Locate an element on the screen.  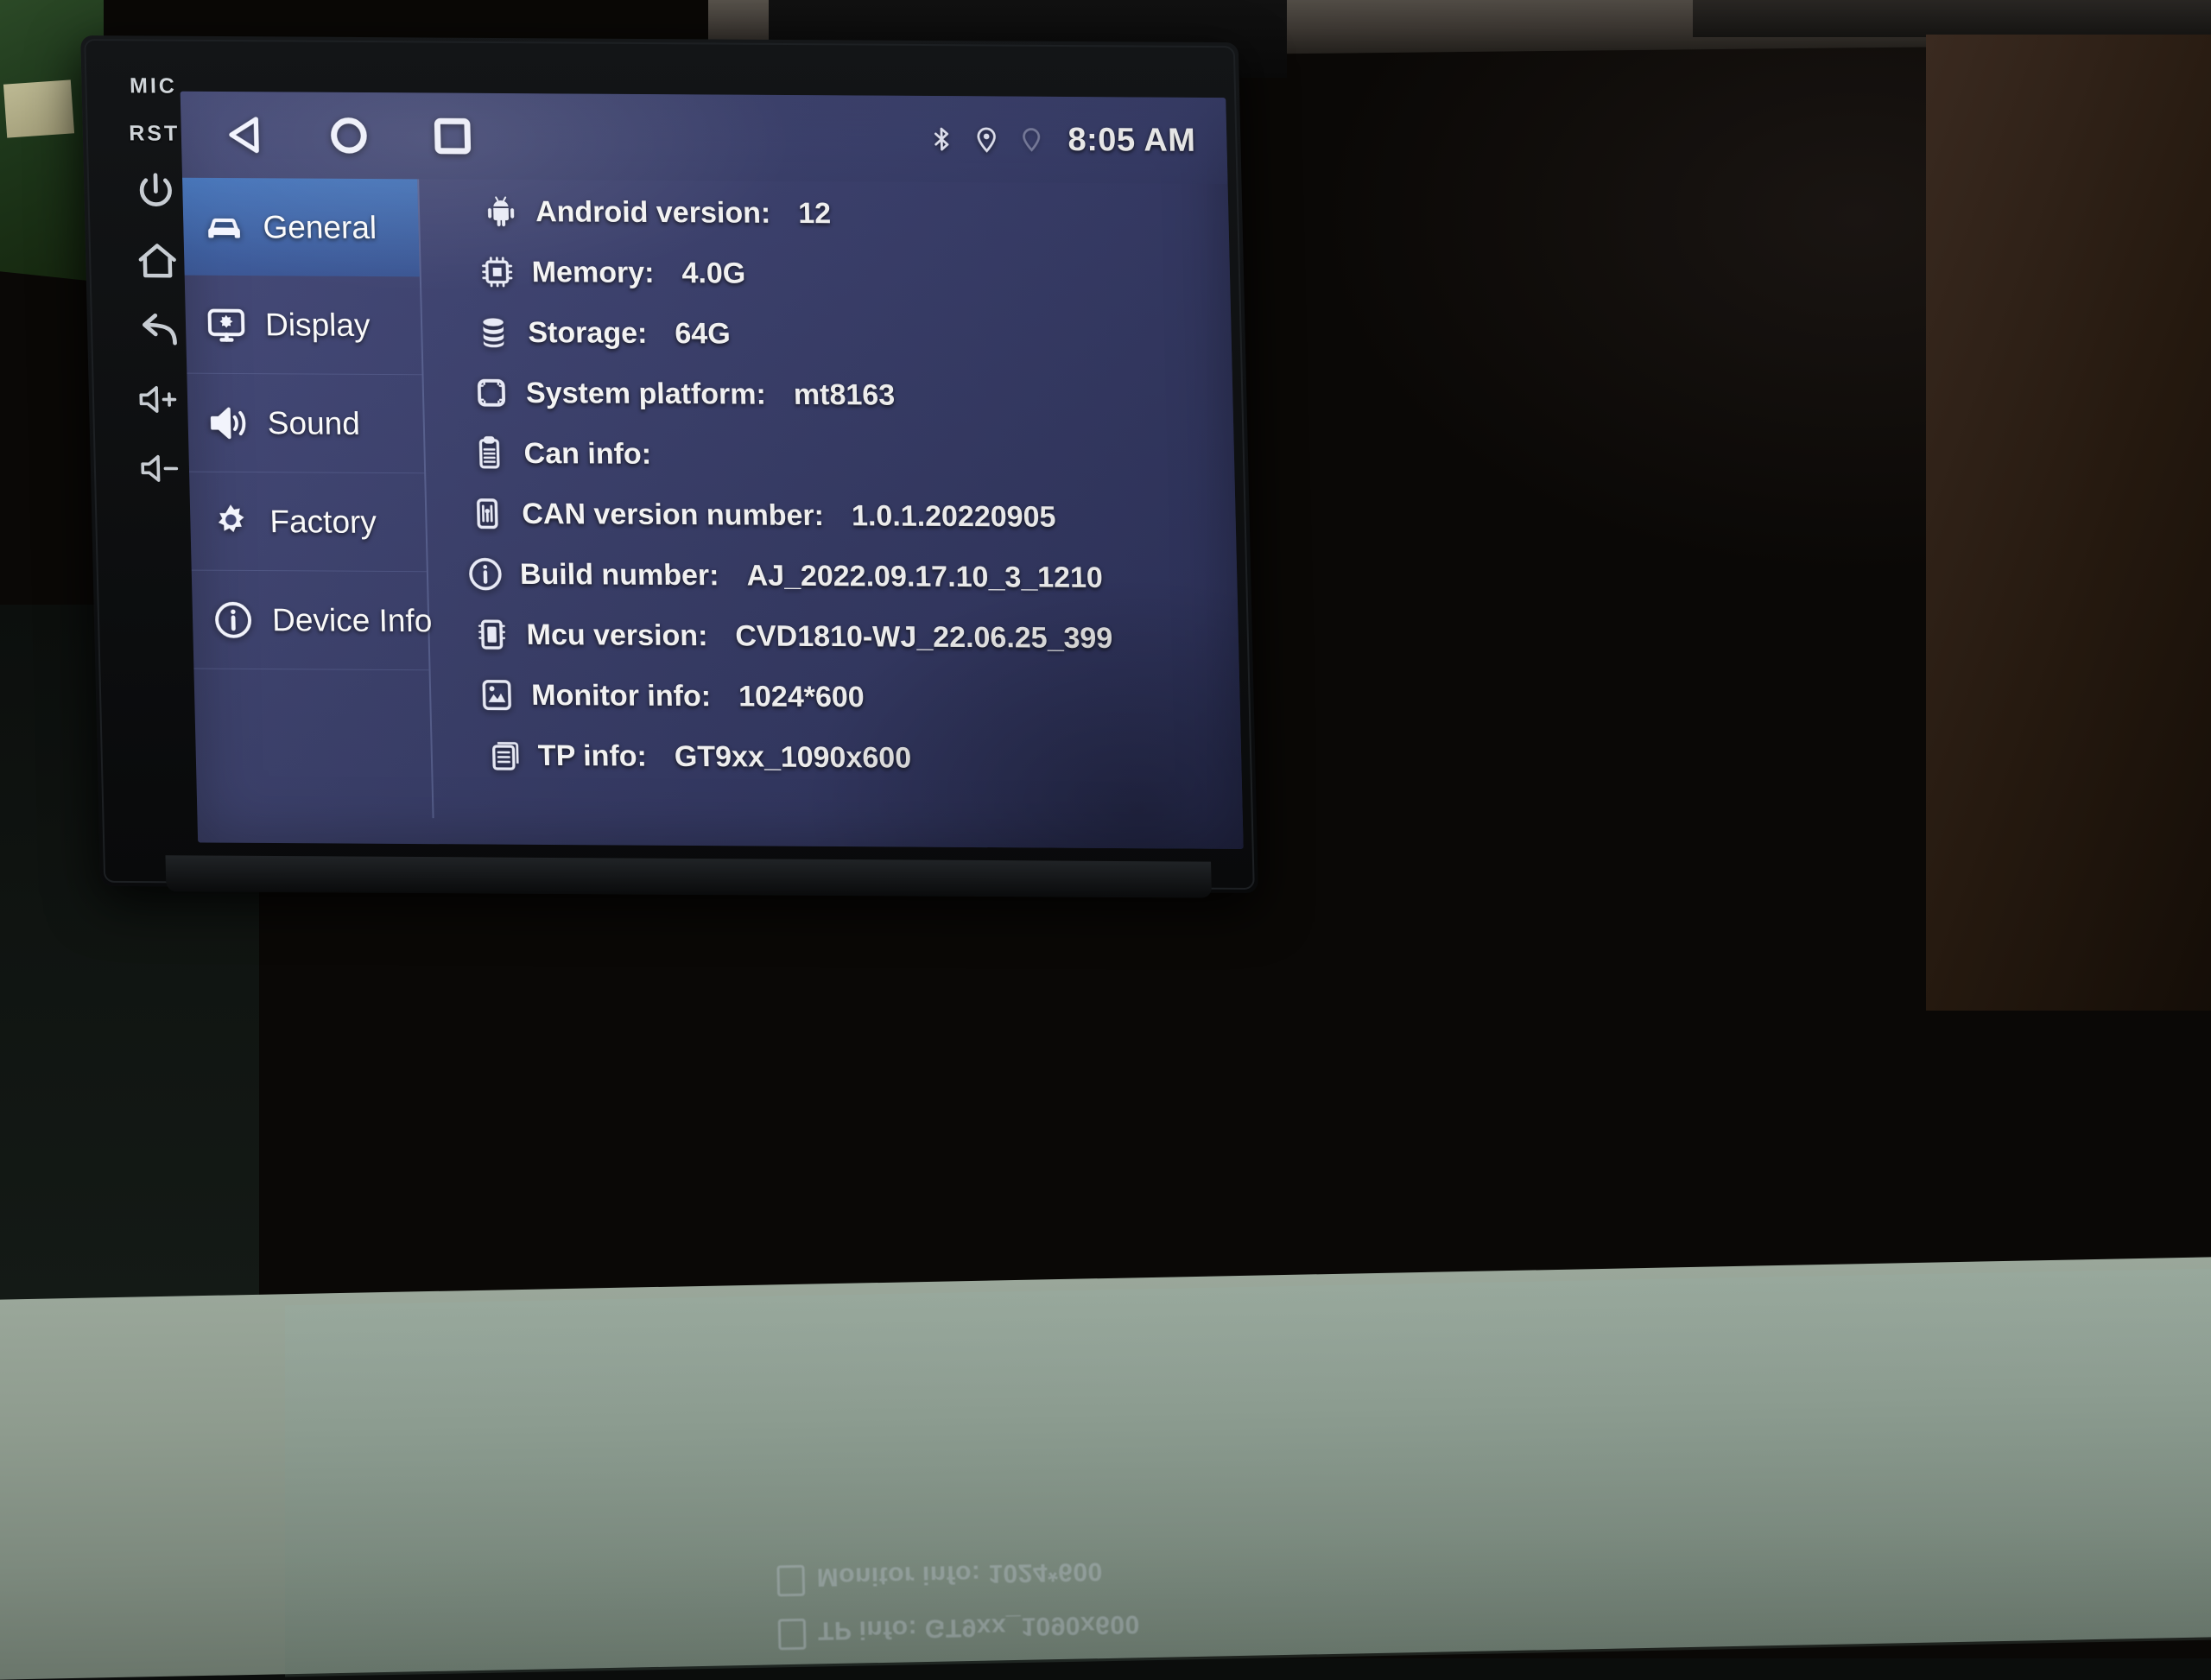
gear-icon is located at coordinates (231, 521).